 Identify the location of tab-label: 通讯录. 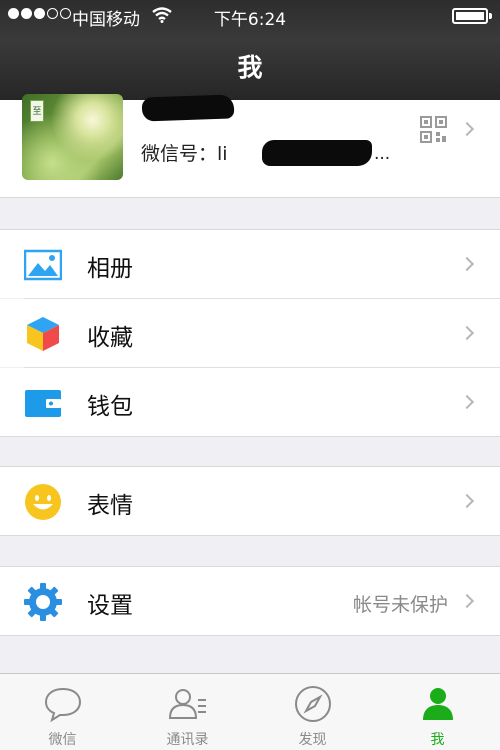
(187, 740).